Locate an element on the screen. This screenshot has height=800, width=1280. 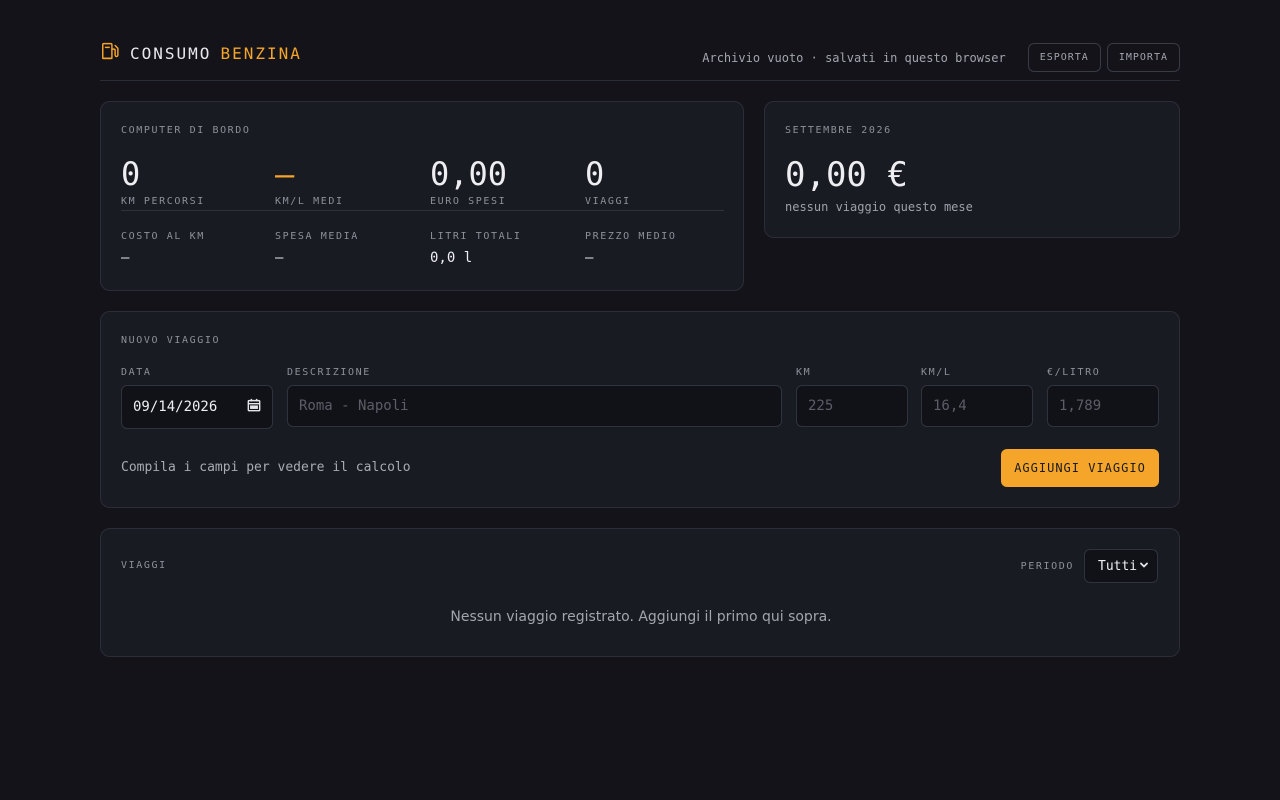
substat-value: 0,0 l is located at coordinates (451, 258).